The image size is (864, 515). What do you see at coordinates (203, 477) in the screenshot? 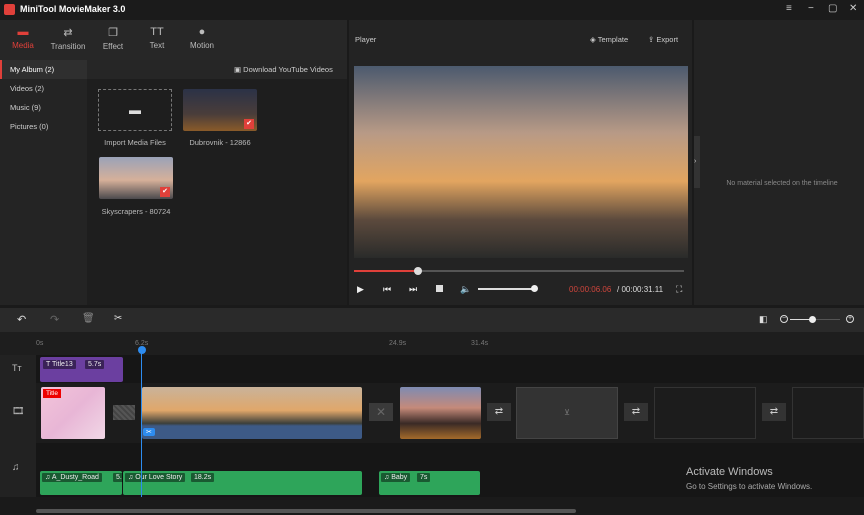
I see `audio-duration: 18.2s` at bounding box center [203, 477].